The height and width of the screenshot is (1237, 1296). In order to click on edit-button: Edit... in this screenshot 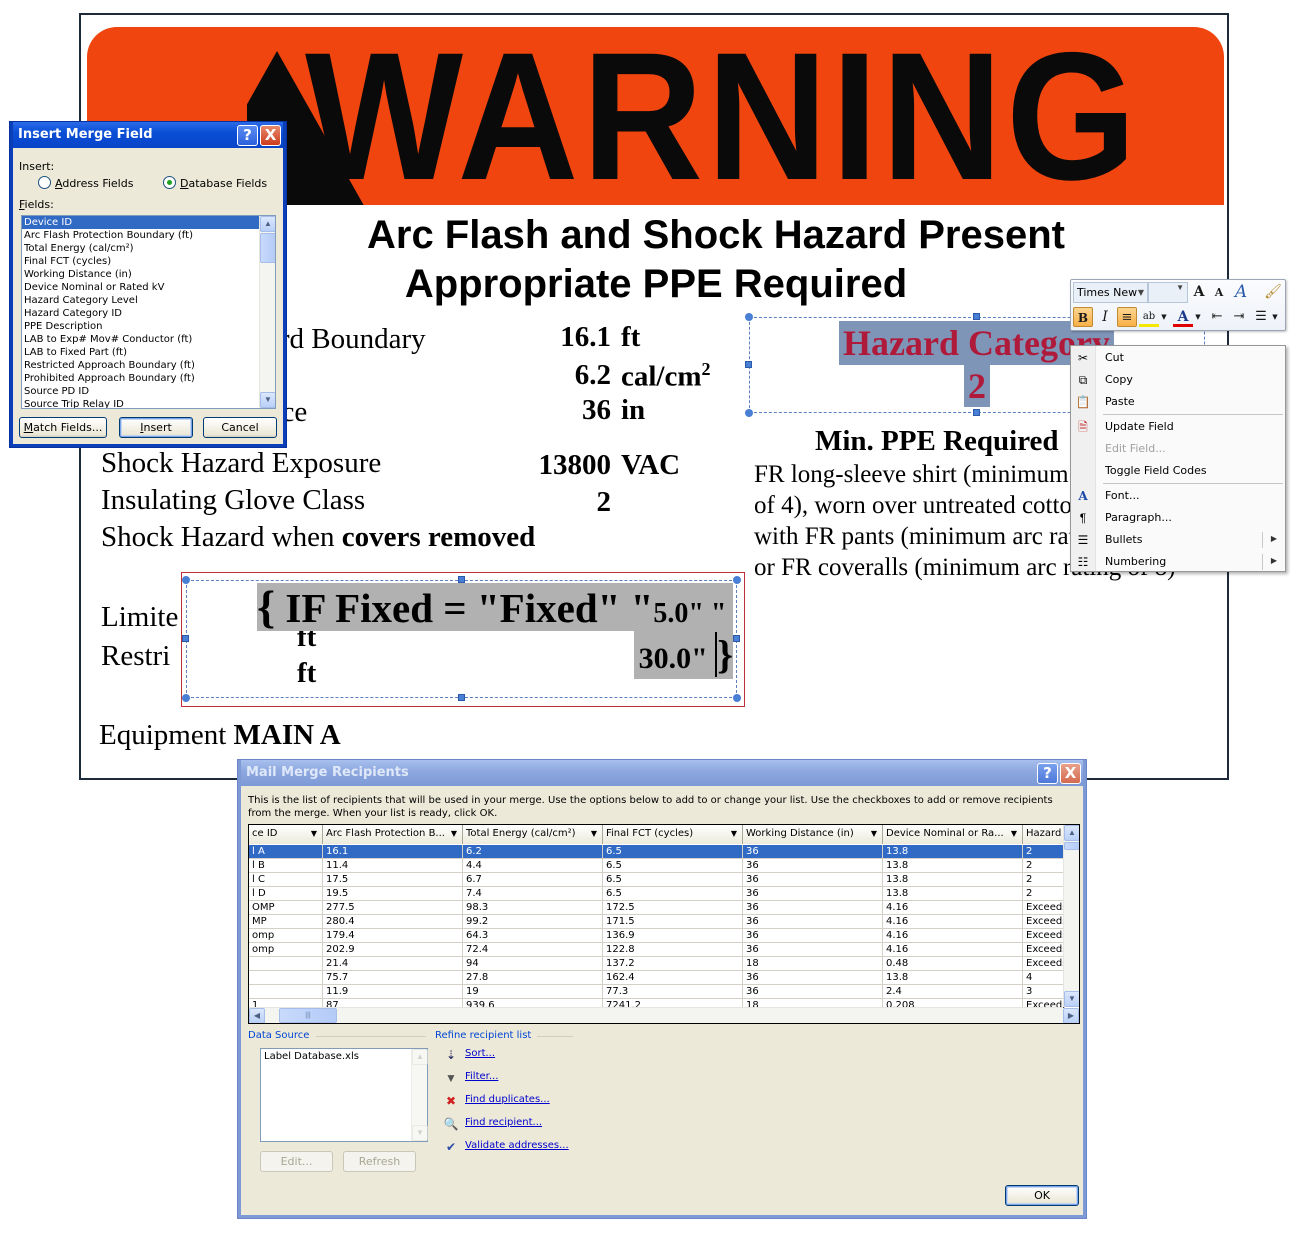, I will do `click(296, 1161)`.